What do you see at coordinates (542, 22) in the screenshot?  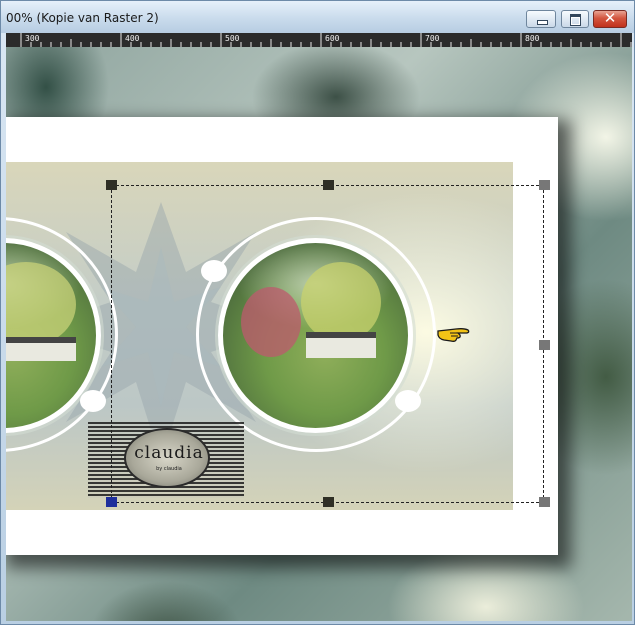 I see `minimize-icon` at bounding box center [542, 22].